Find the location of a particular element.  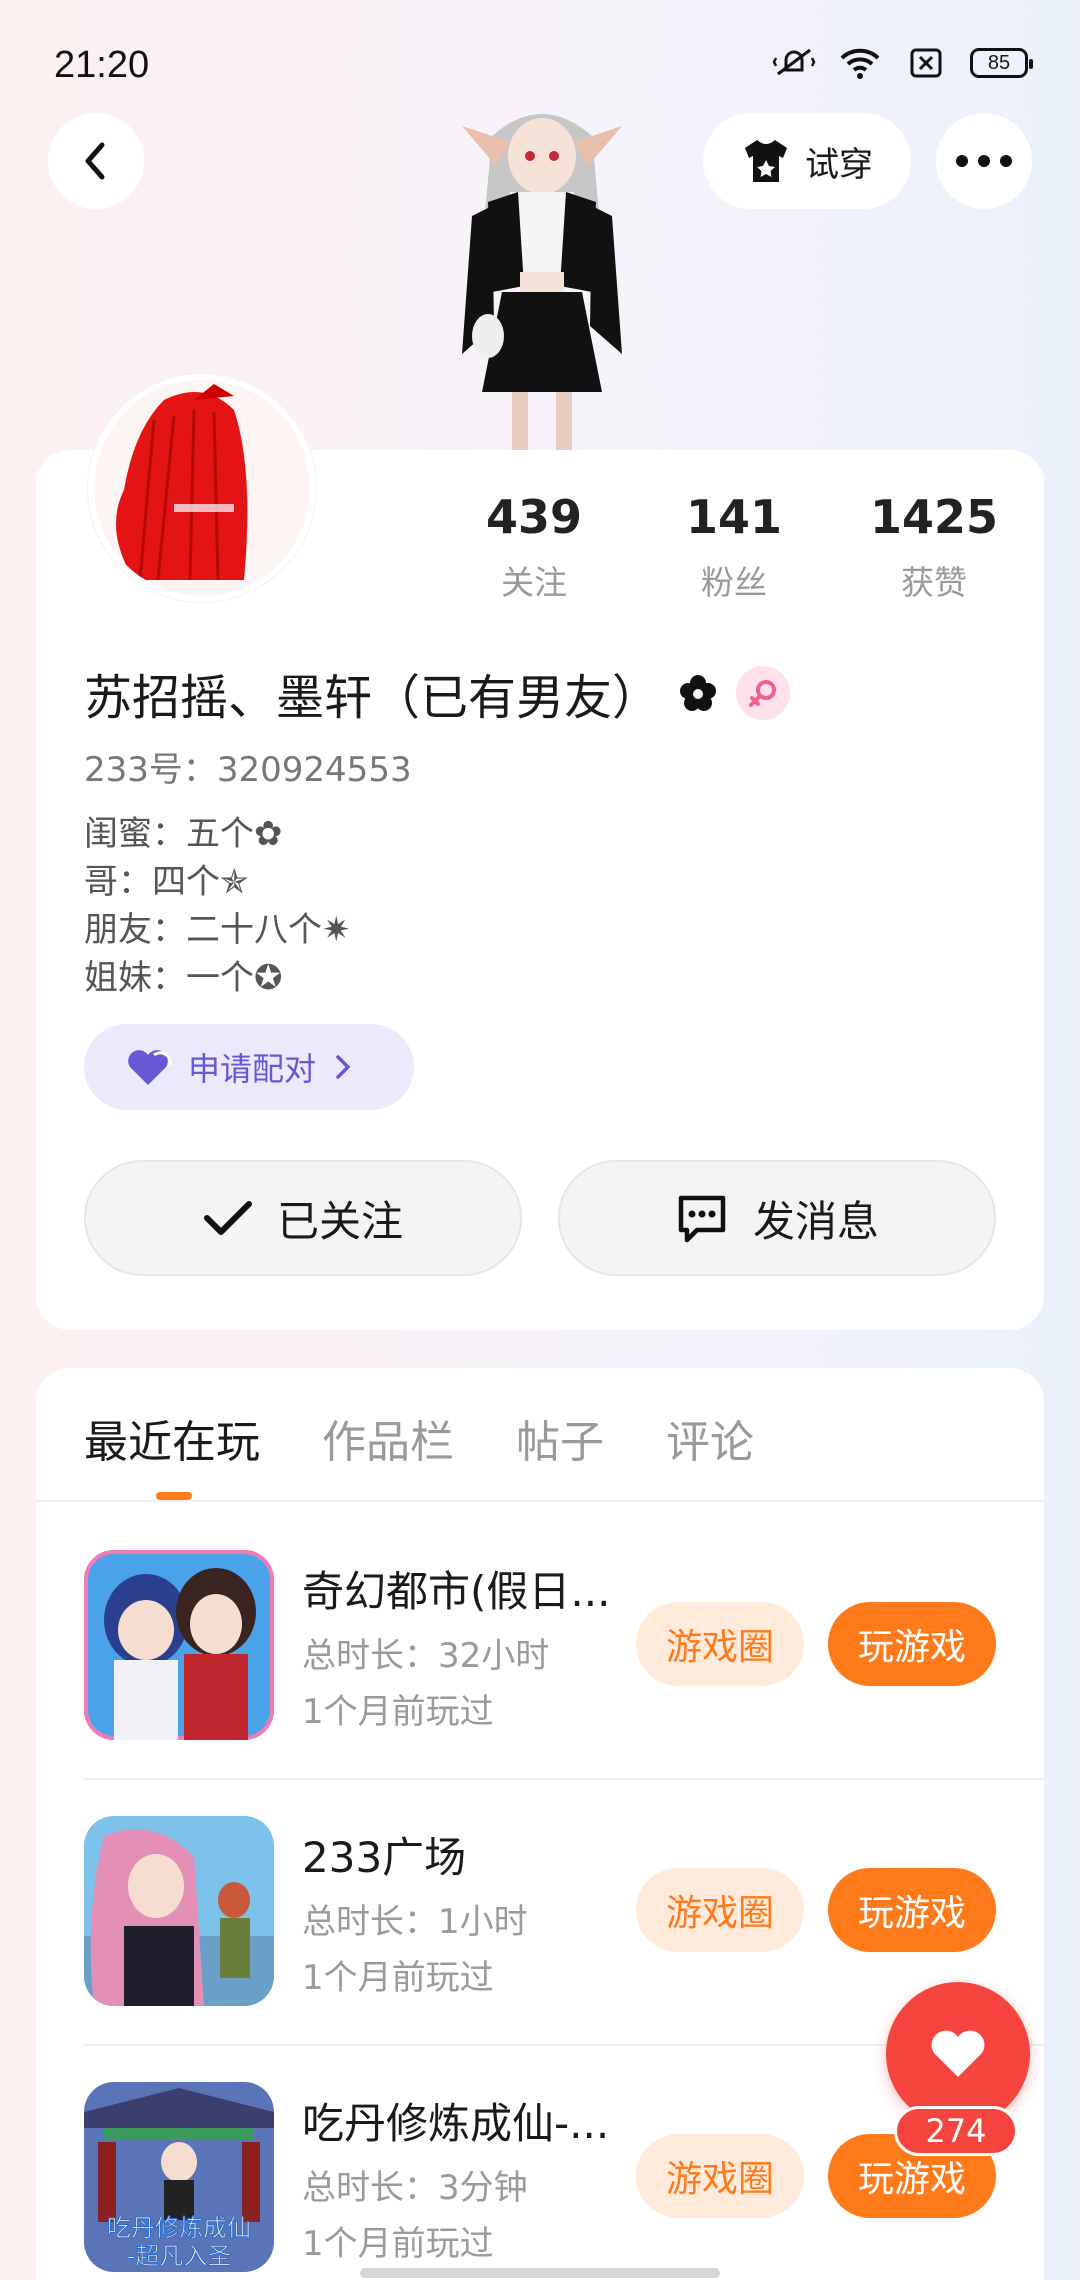

message-button: 发消息 is located at coordinates (777, 1218).